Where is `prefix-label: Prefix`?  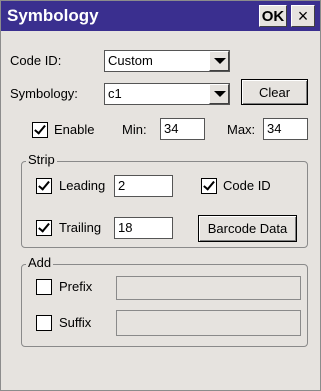
prefix-label: Prefix is located at coordinates (76, 286).